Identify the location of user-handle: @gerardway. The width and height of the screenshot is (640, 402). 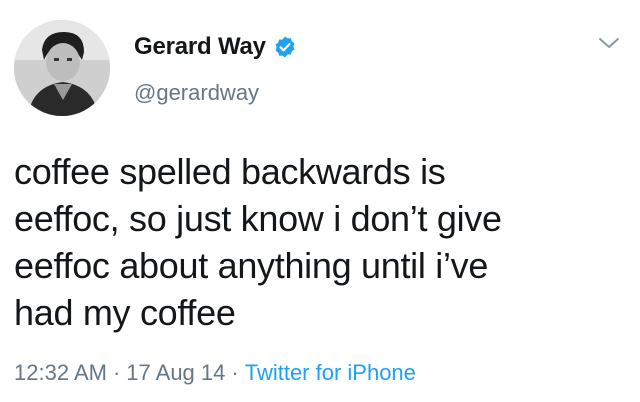
(196, 93).